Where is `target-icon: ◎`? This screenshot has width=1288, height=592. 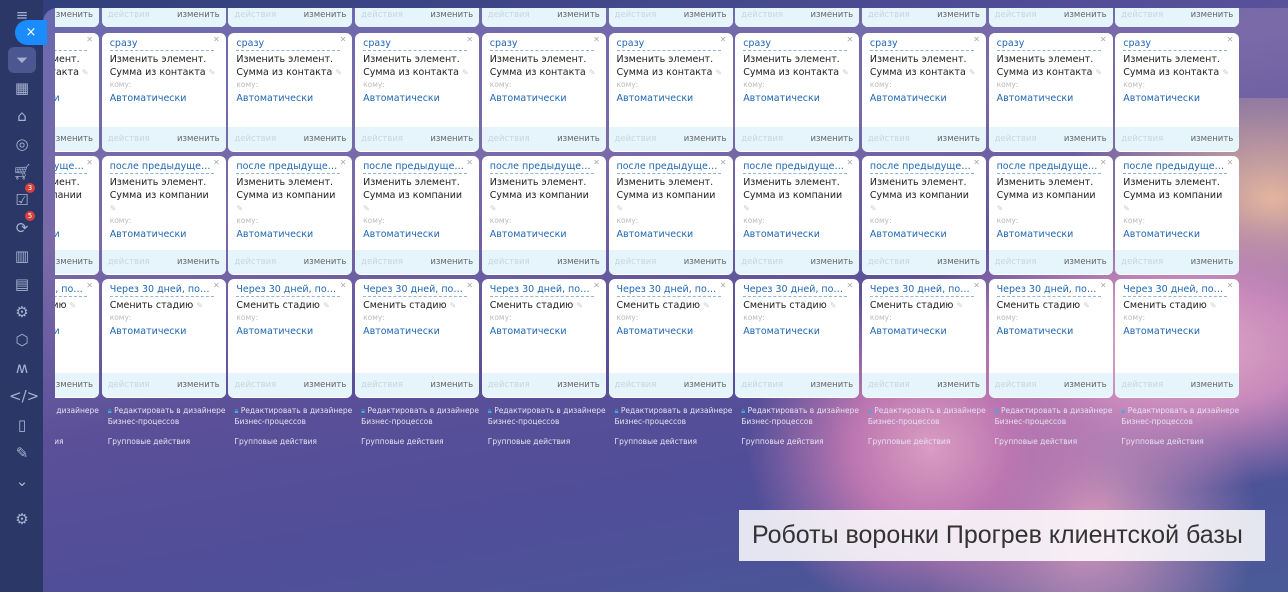 target-icon: ◎ is located at coordinates (22, 144).